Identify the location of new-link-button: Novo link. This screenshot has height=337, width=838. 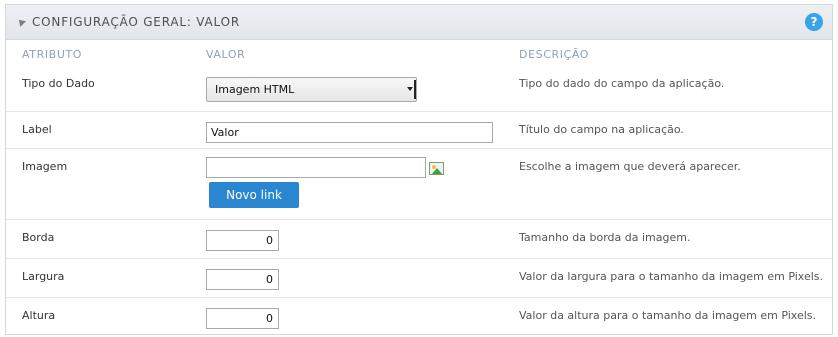
(254, 195).